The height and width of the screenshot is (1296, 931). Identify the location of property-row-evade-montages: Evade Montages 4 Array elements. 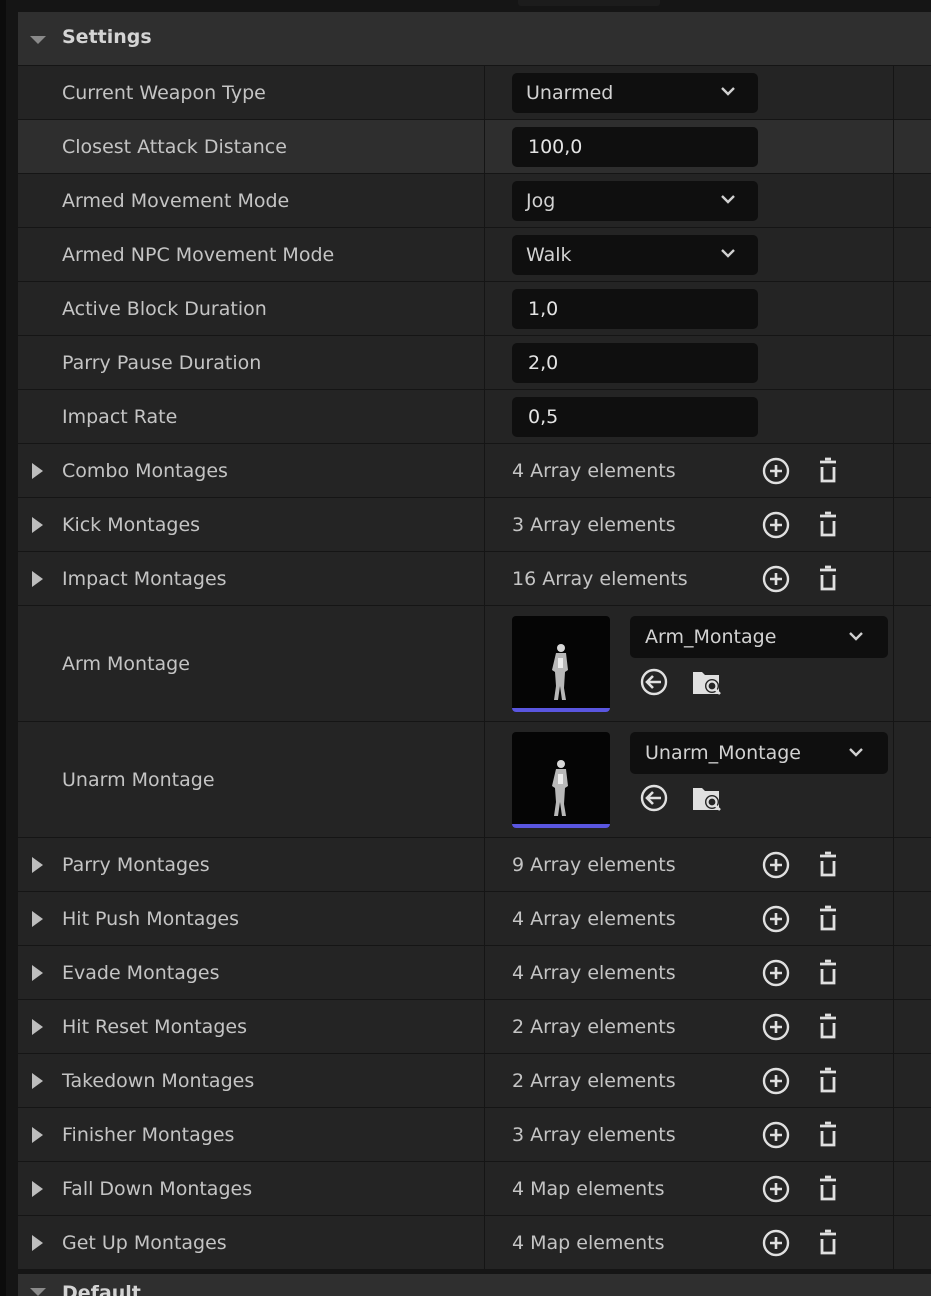
(474, 973).